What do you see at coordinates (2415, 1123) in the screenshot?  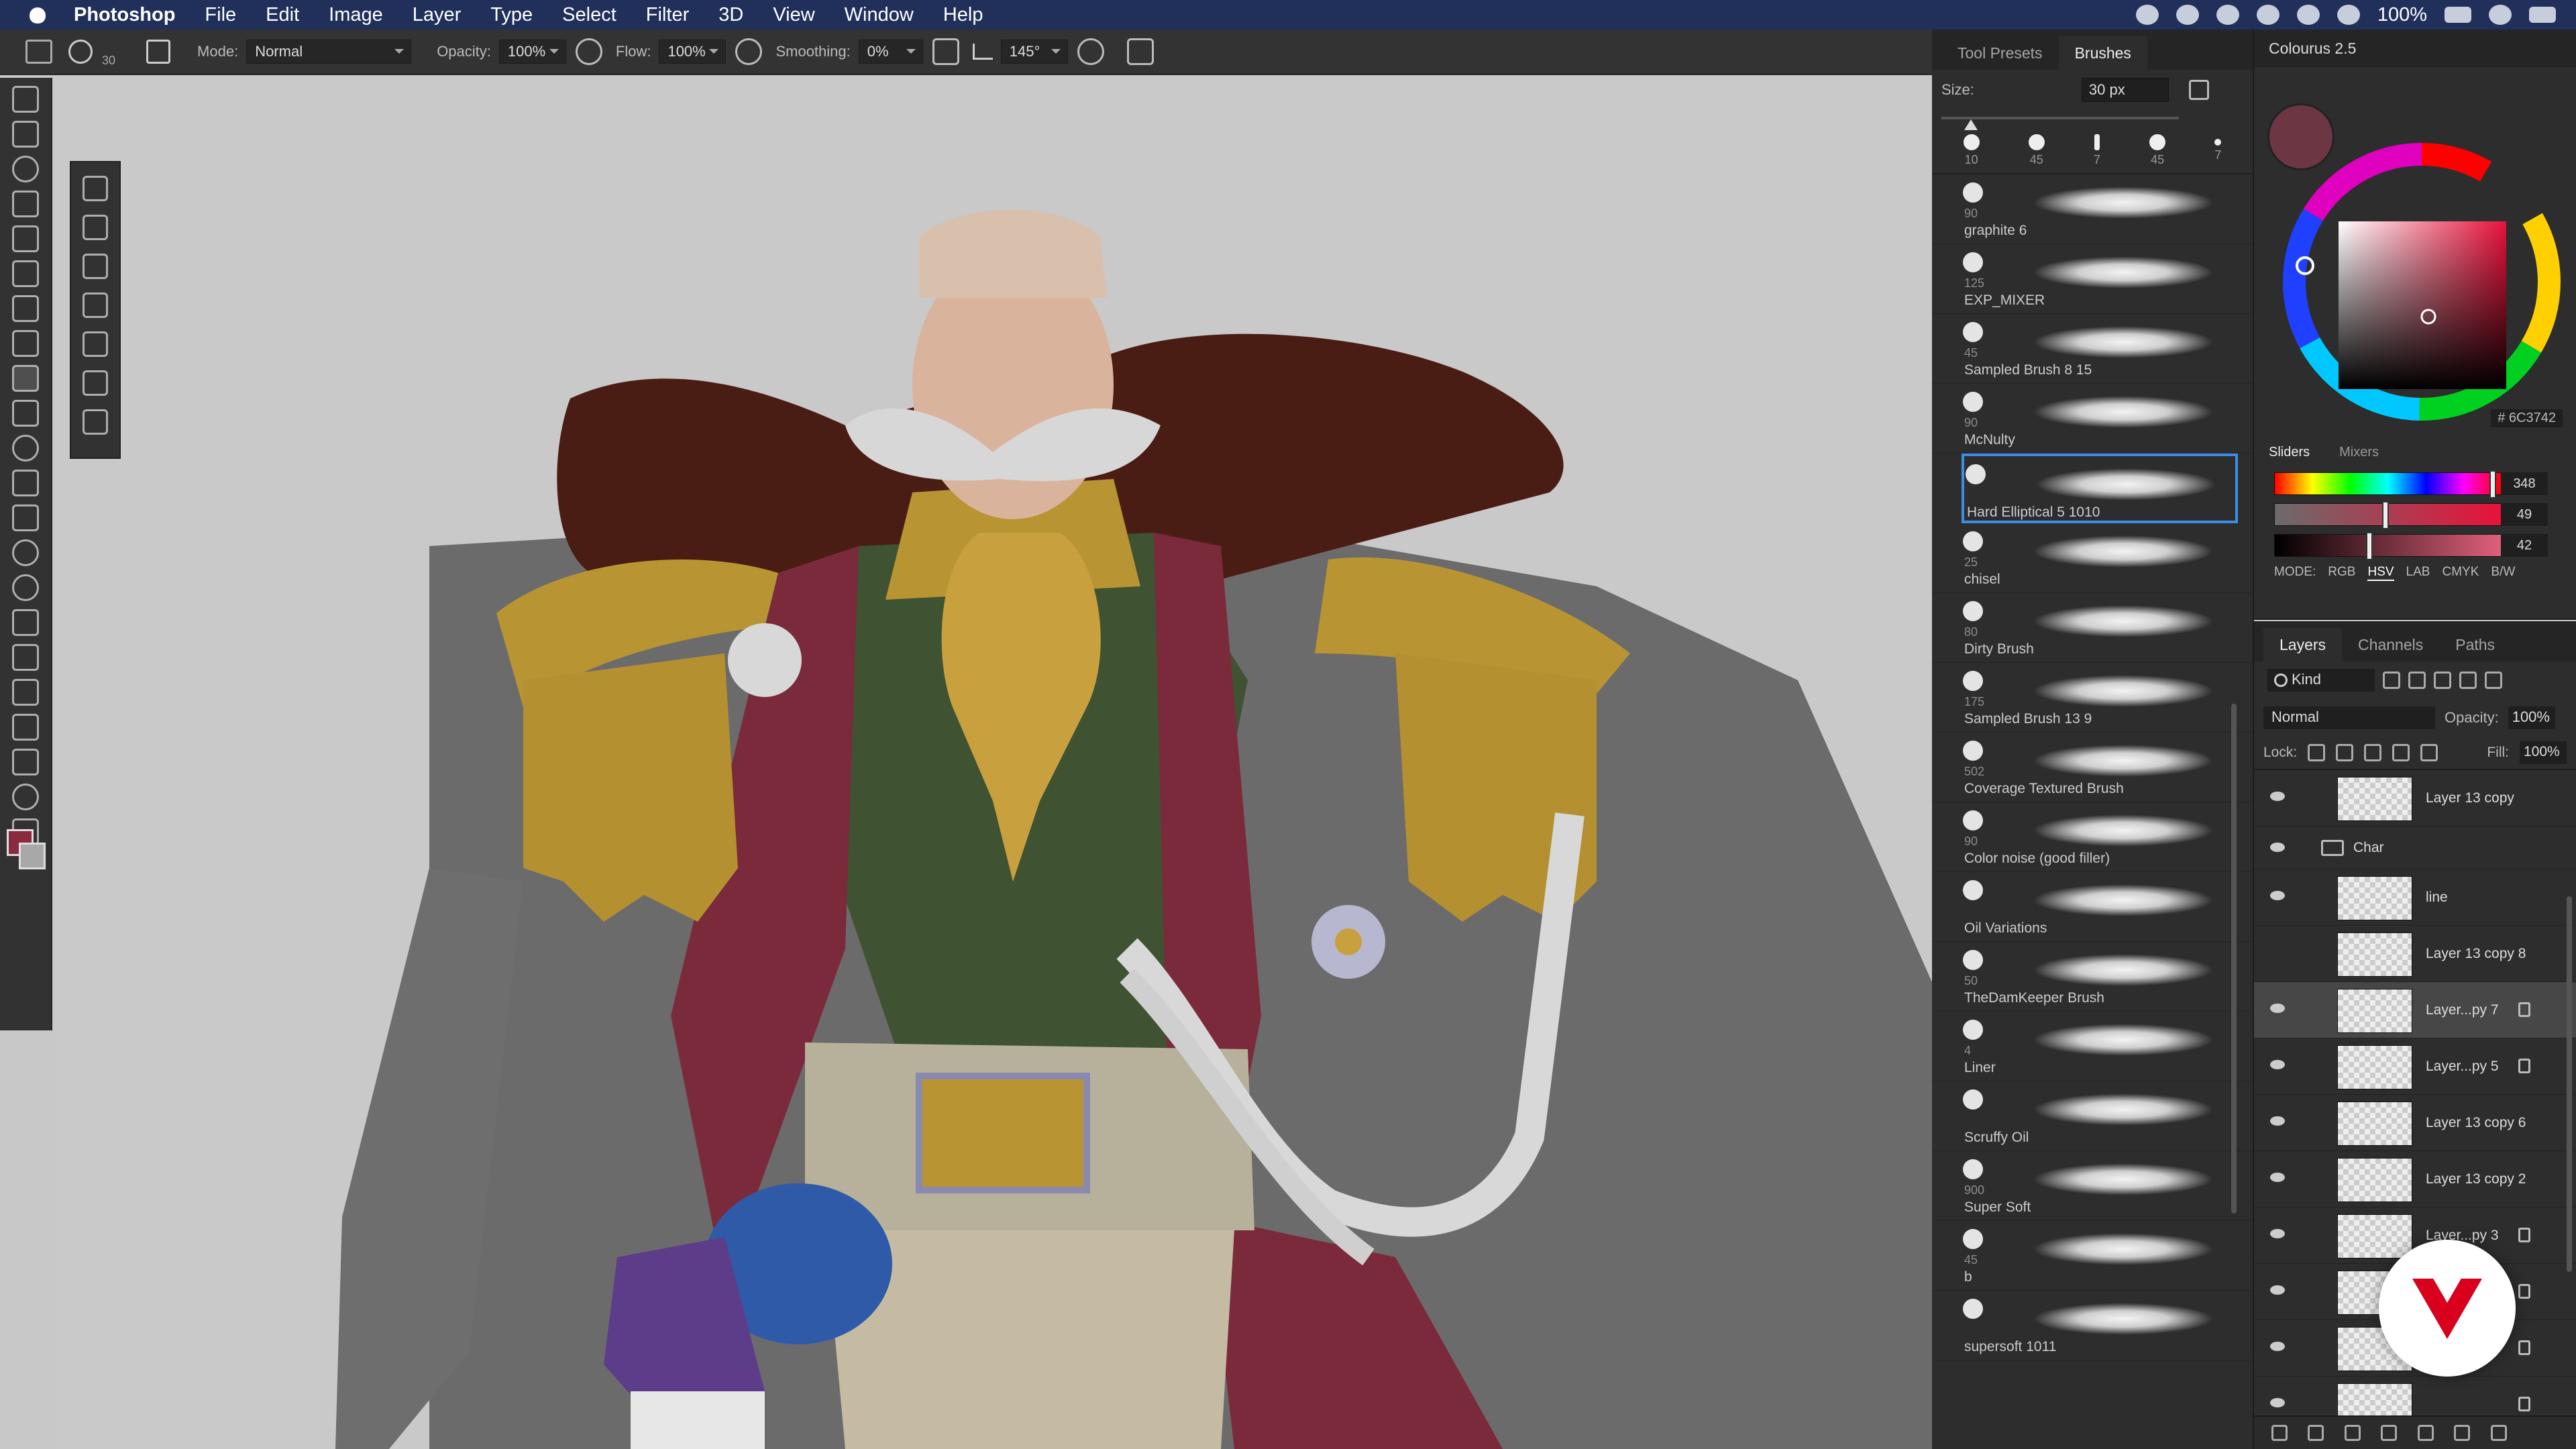 I see `layer-row: Layer 13 copy 6` at bounding box center [2415, 1123].